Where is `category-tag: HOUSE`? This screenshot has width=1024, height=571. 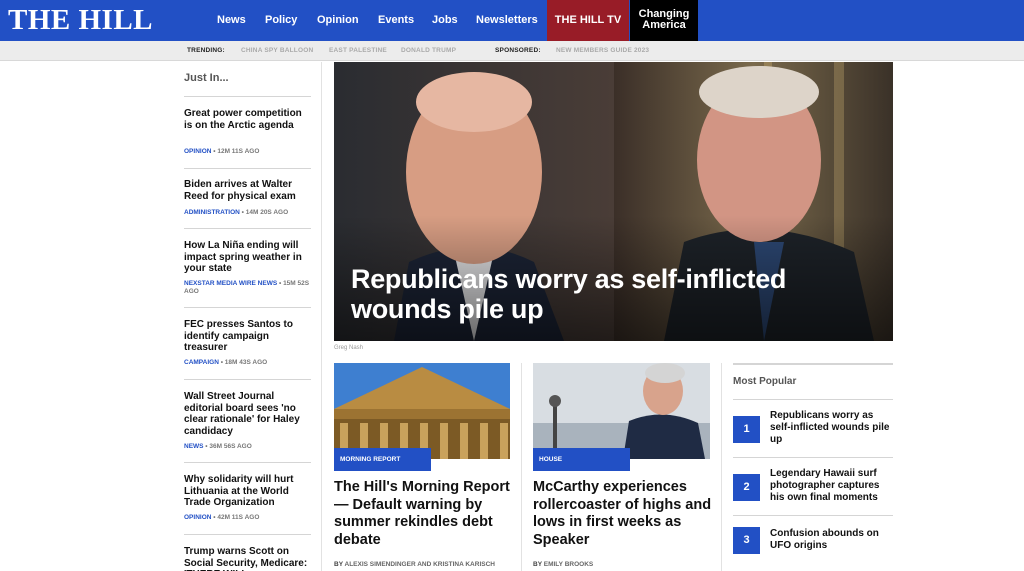 category-tag: HOUSE is located at coordinates (581, 459).